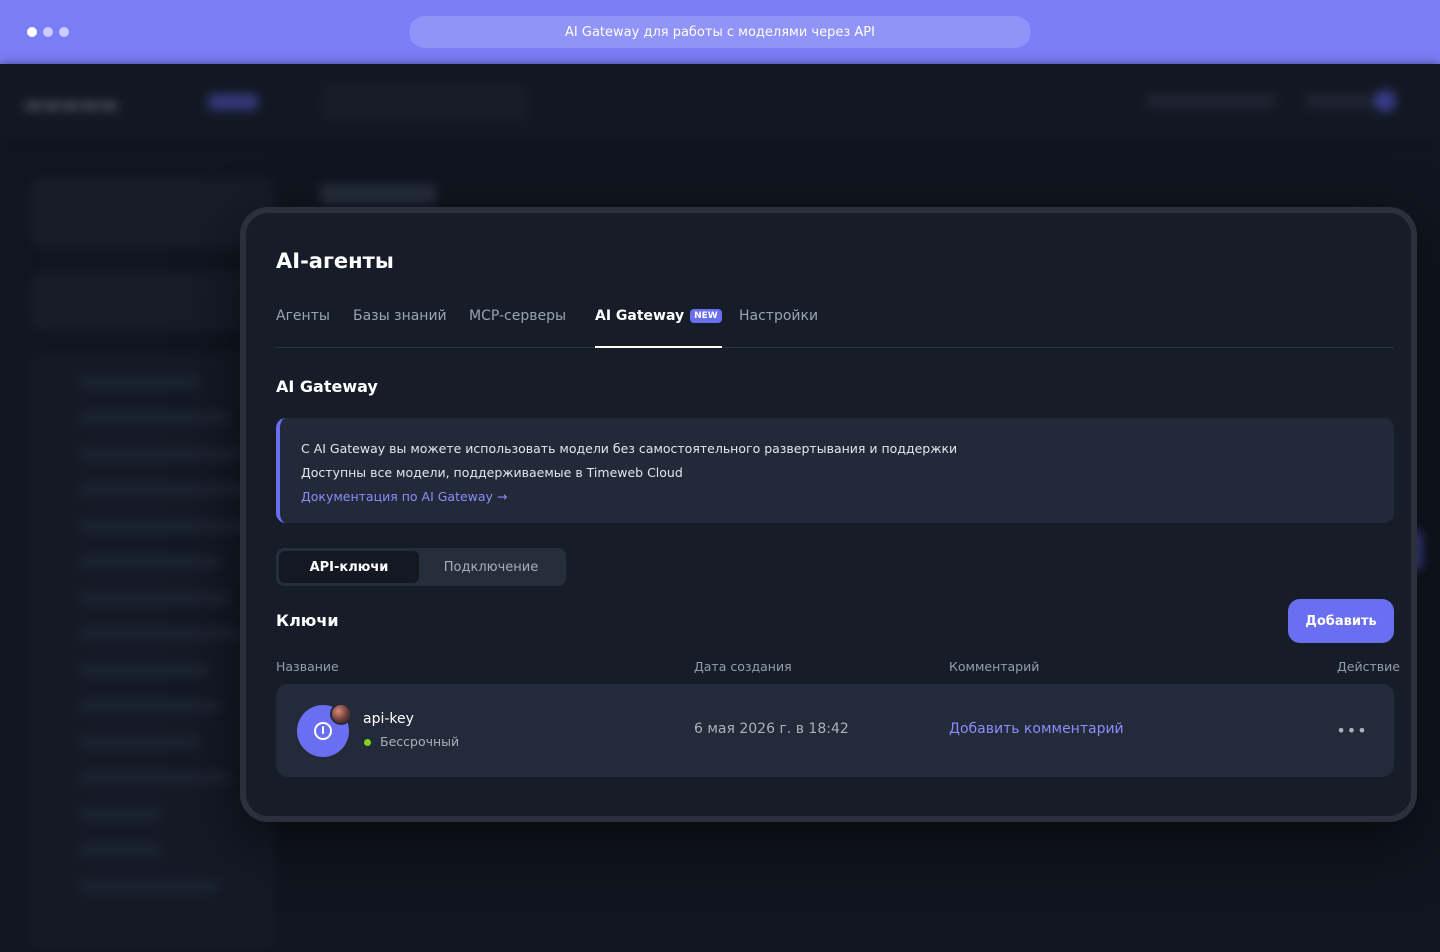 Image resolution: width=1440 pixels, height=952 pixels. Describe the element at coordinates (771, 729) in the screenshot. I see `key-created-date: 6 мая 2026 г. в 18:42` at that location.